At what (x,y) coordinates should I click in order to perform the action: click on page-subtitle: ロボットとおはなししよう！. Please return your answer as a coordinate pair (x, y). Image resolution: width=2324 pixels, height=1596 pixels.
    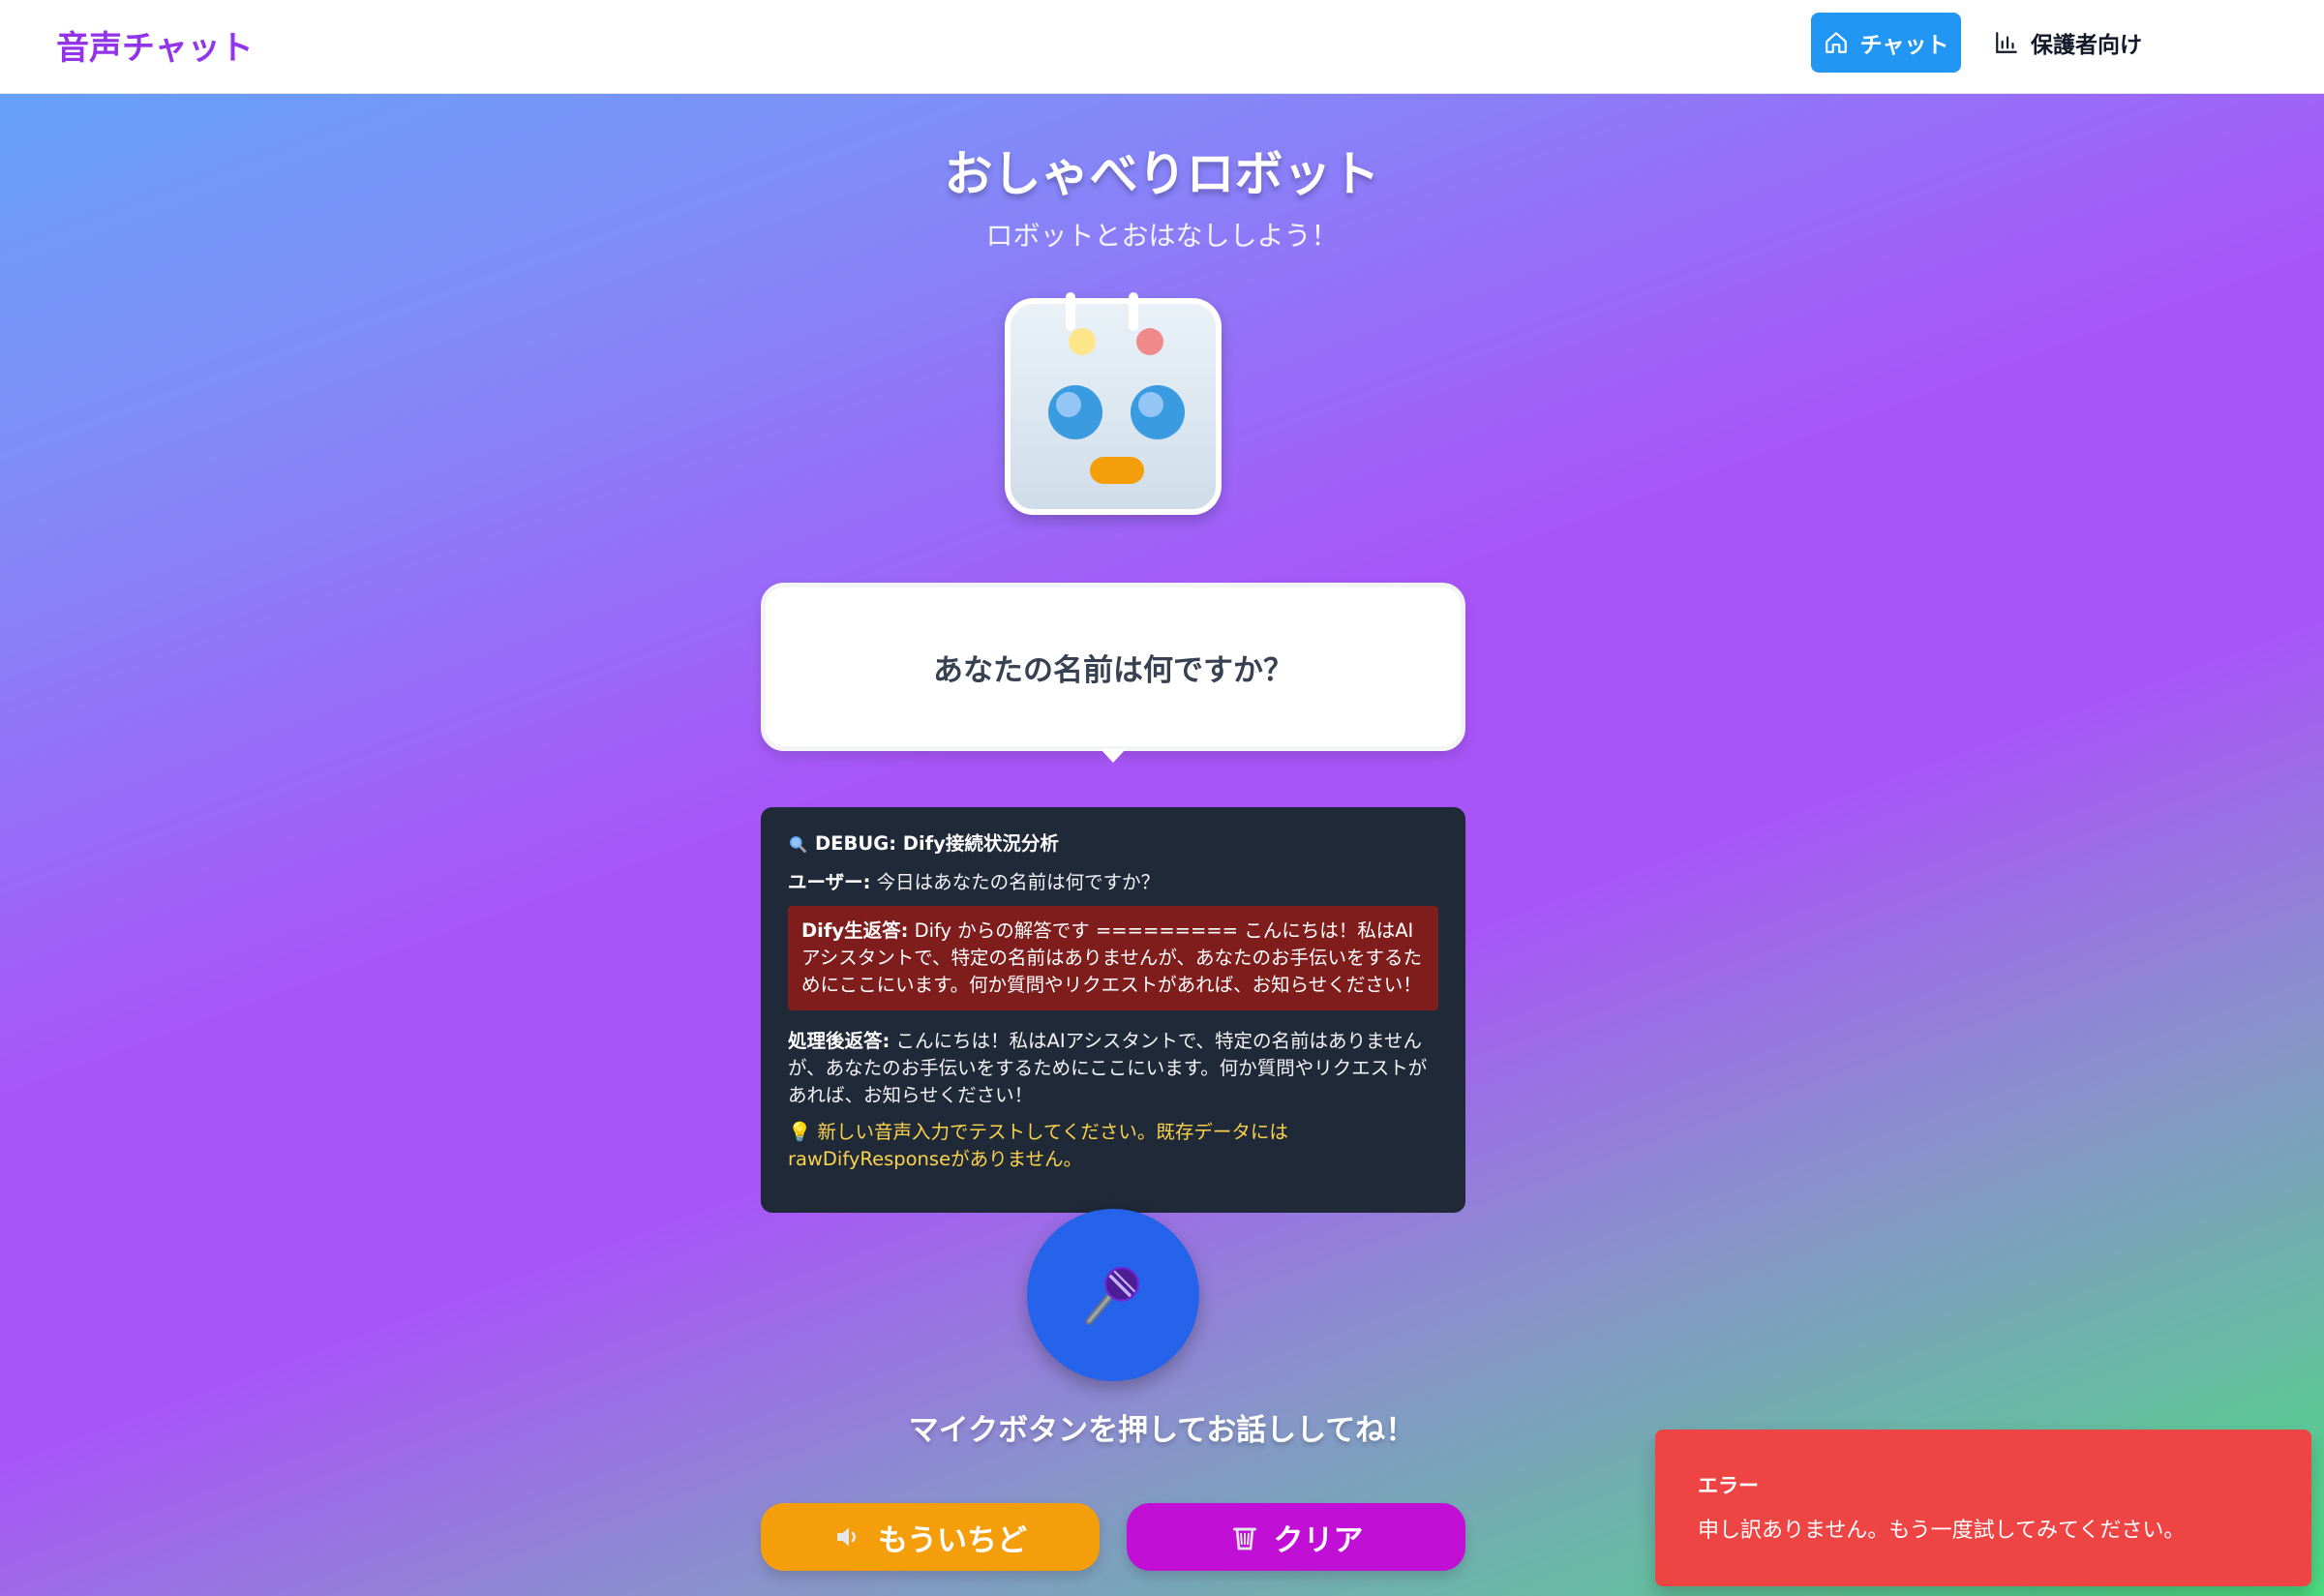
    Looking at the image, I should click on (1162, 236).